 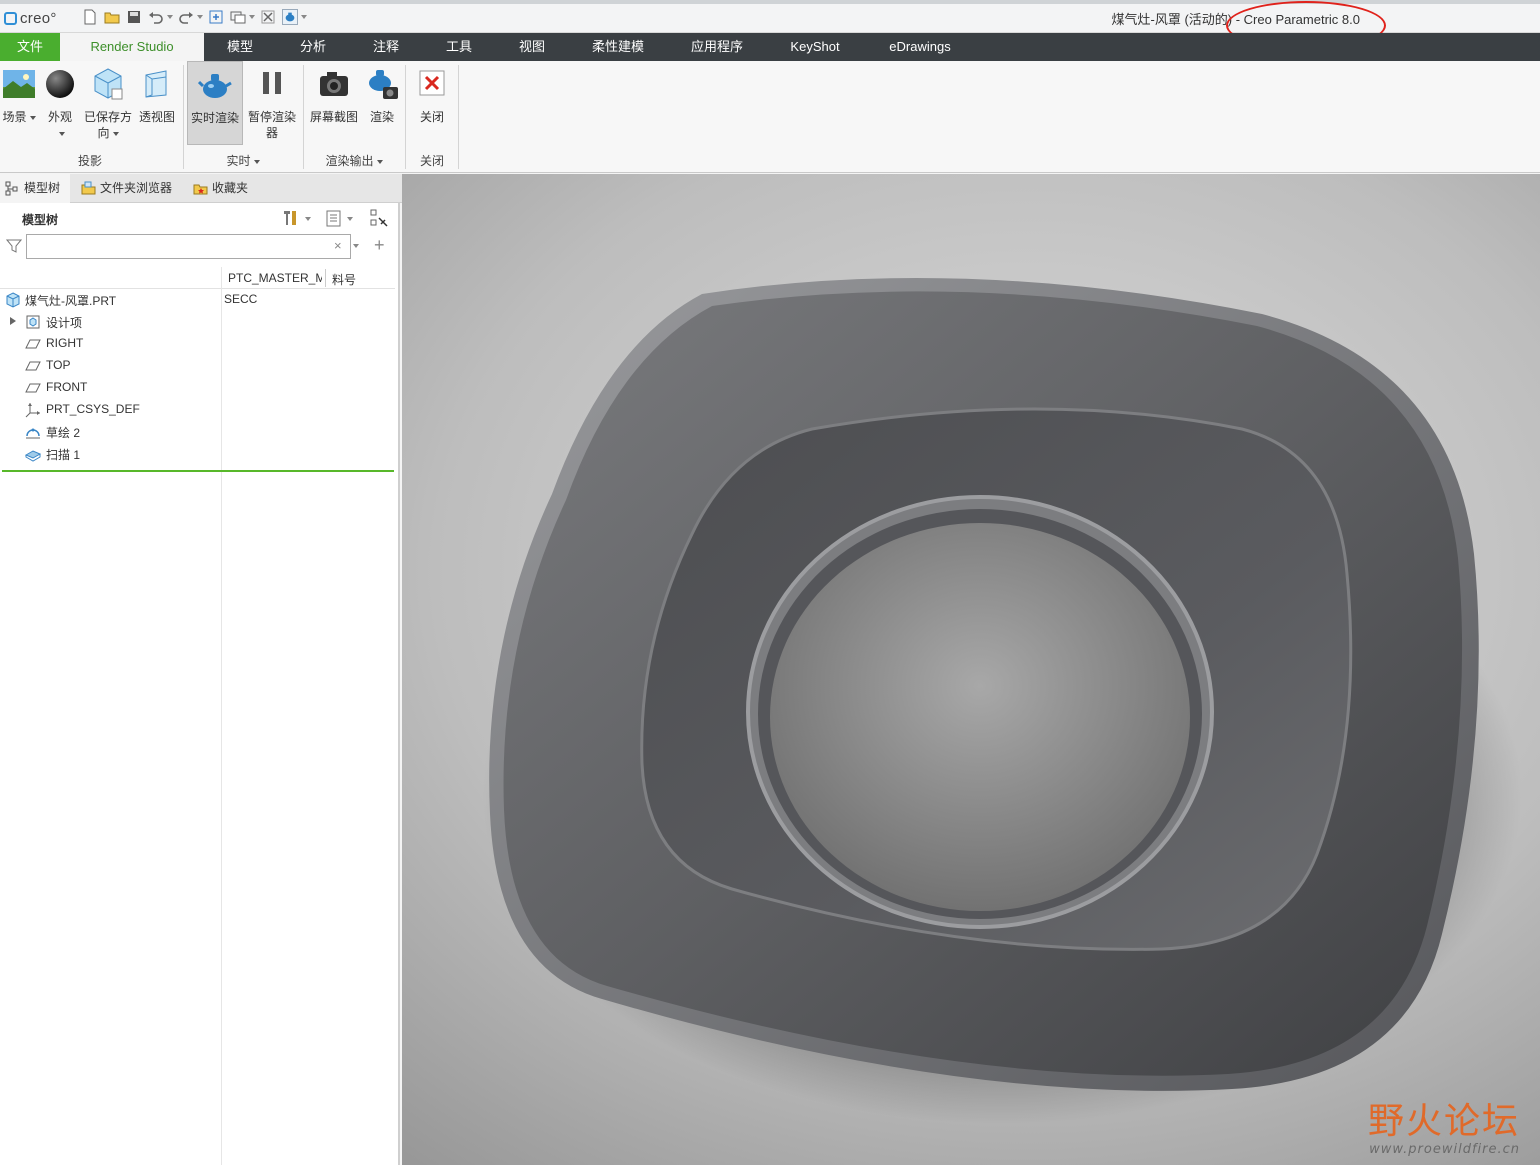 What do you see at coordinates (67, 387) in the screenshot?
I see `tree-item-label: FRONT` at bounding box center [67, 387].